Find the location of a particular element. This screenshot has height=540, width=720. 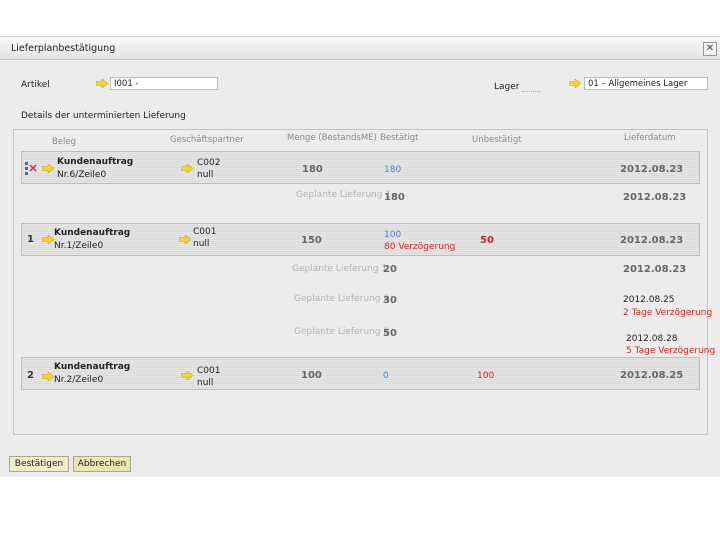

artikel-field: I001 - is located at coordinates (164, 83).